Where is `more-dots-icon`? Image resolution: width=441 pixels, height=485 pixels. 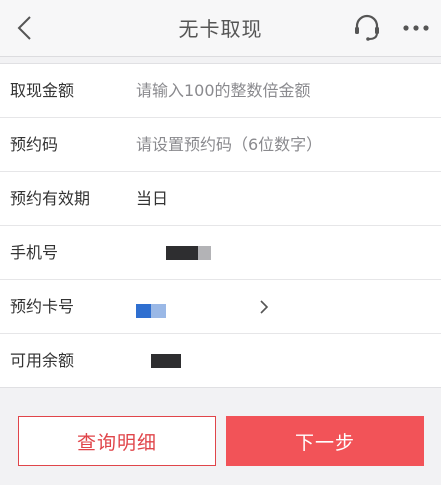
more-dots-icon is located at coordinates (416, 28).